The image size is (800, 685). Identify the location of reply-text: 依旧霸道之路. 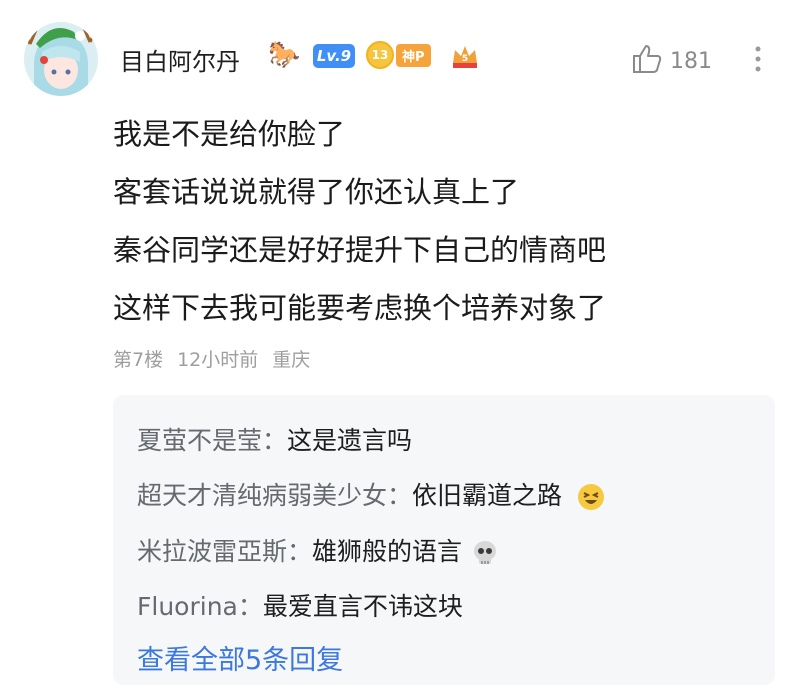
(487, 495).